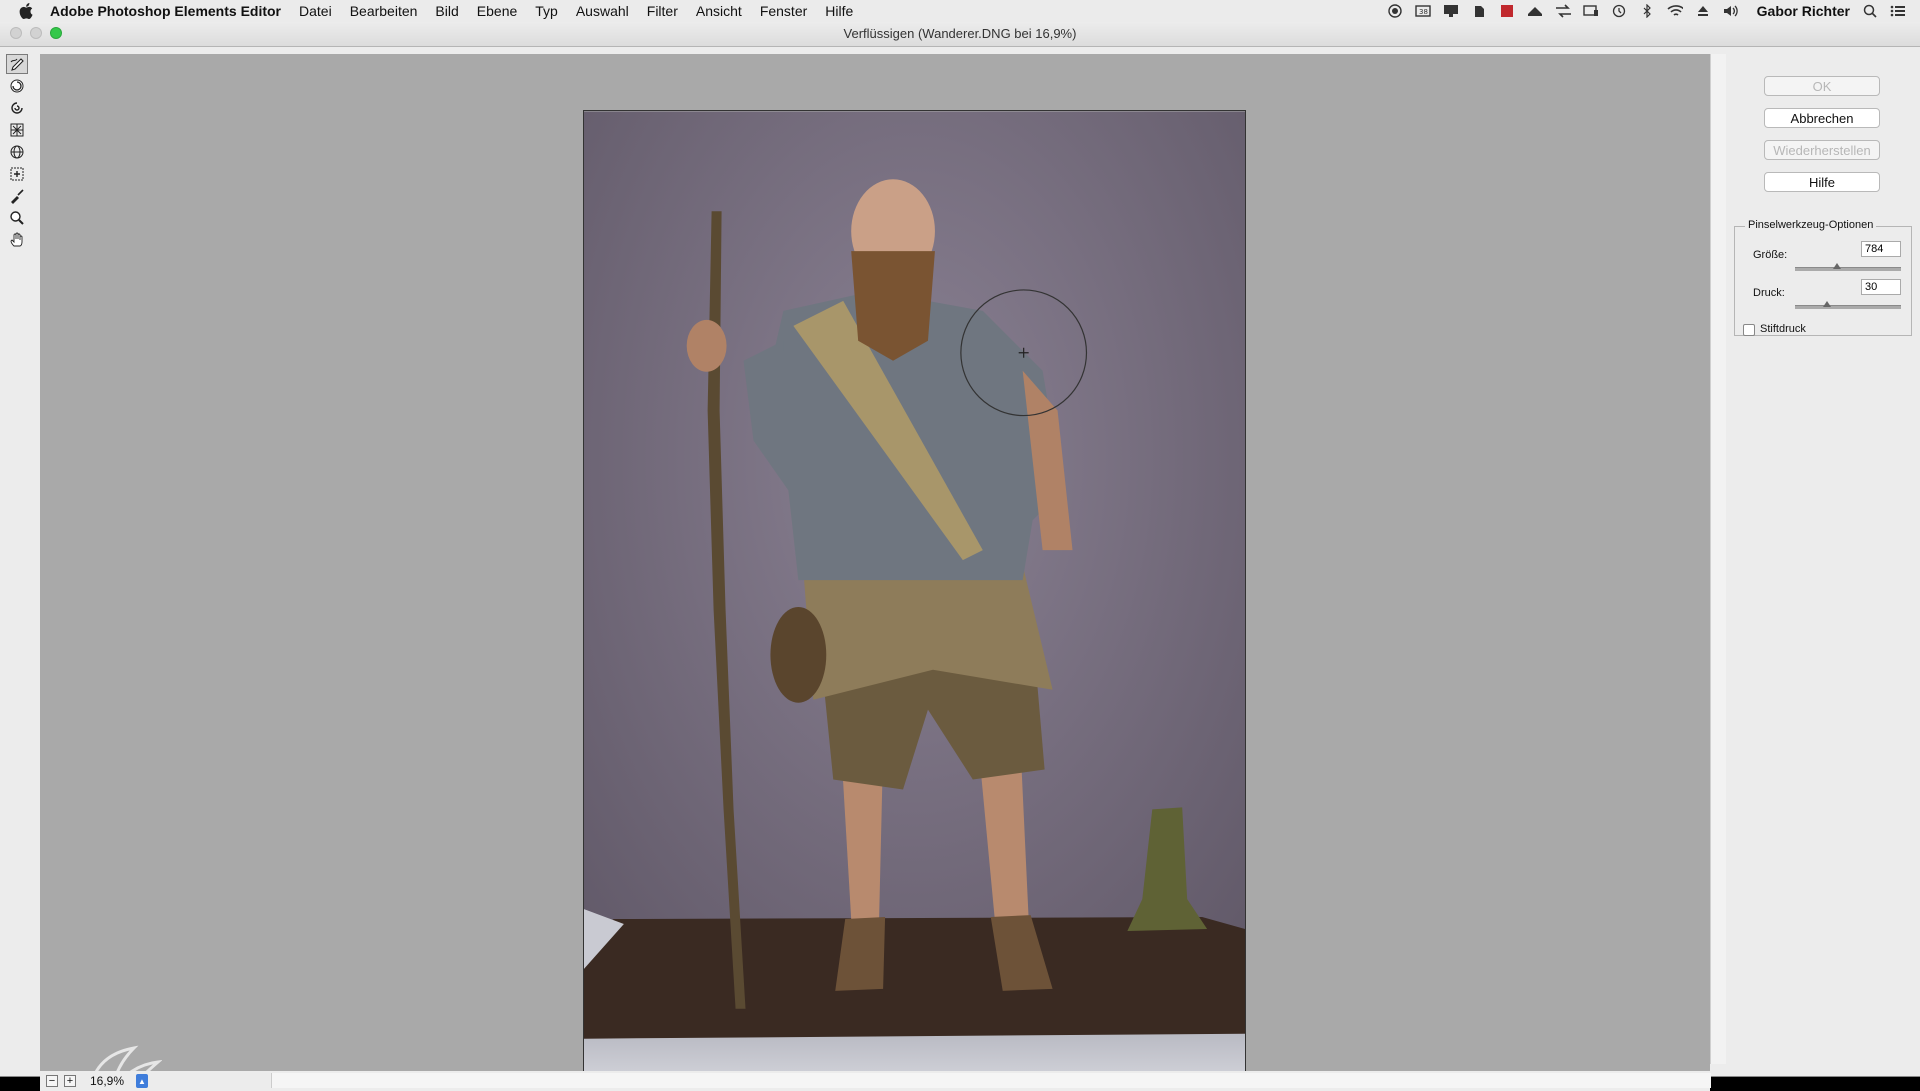  Describe the element at coordinates (70, 1081) in the screenshot. I see `zoom-in-button: +` at that location.